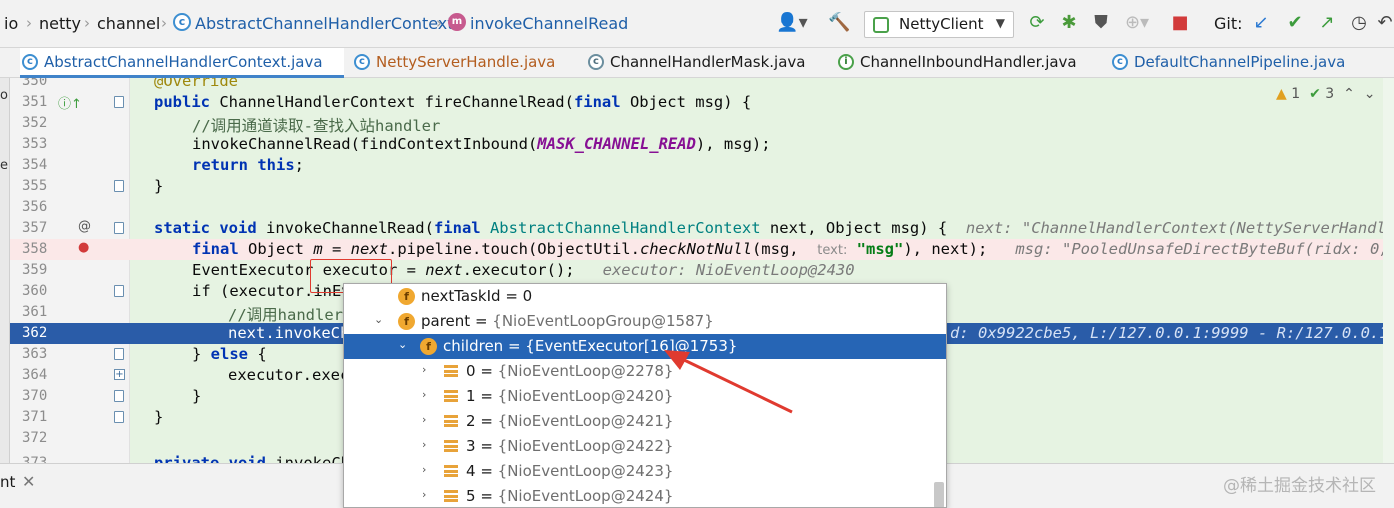  Describe the element at coordinates (702, 85) in the screenshot. I see `code-line: 350 @Override` at that location.